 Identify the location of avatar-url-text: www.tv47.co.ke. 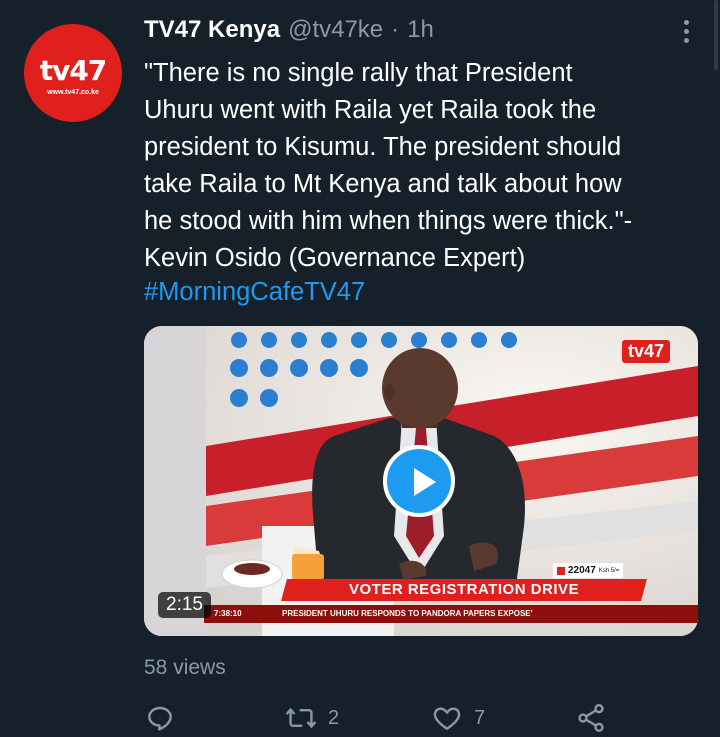
(73, 92).